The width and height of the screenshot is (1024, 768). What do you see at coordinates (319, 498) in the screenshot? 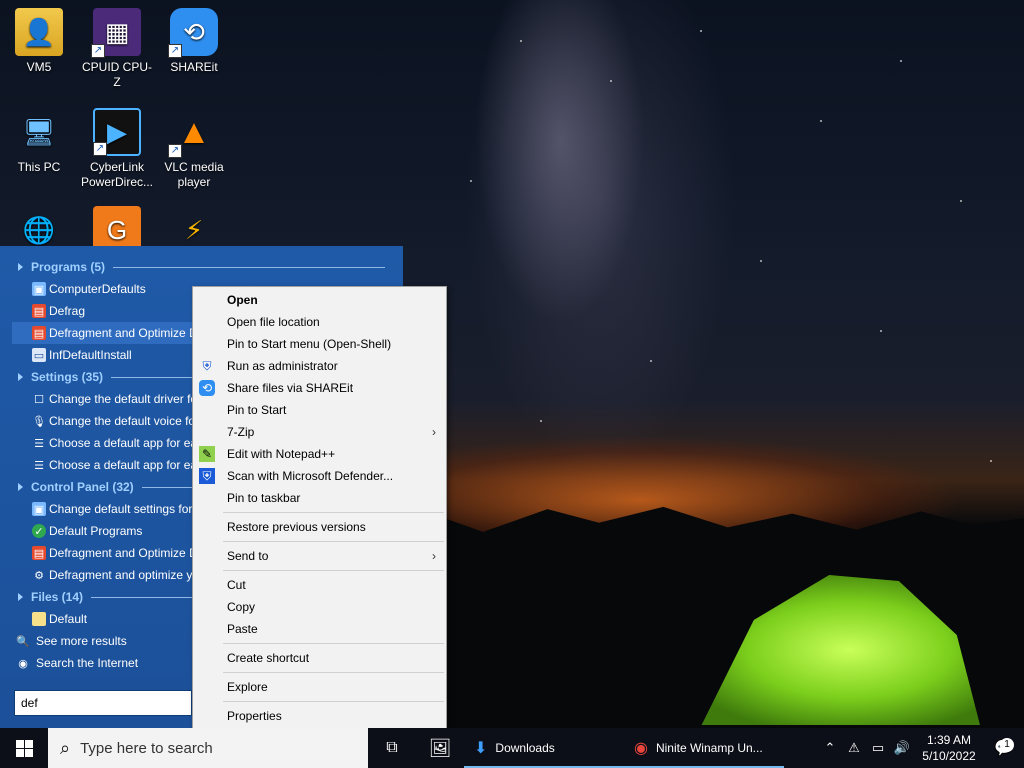
I see `ctx-pin-to-taskbar: Pin to taskbar` at bounding box center [319, 498].